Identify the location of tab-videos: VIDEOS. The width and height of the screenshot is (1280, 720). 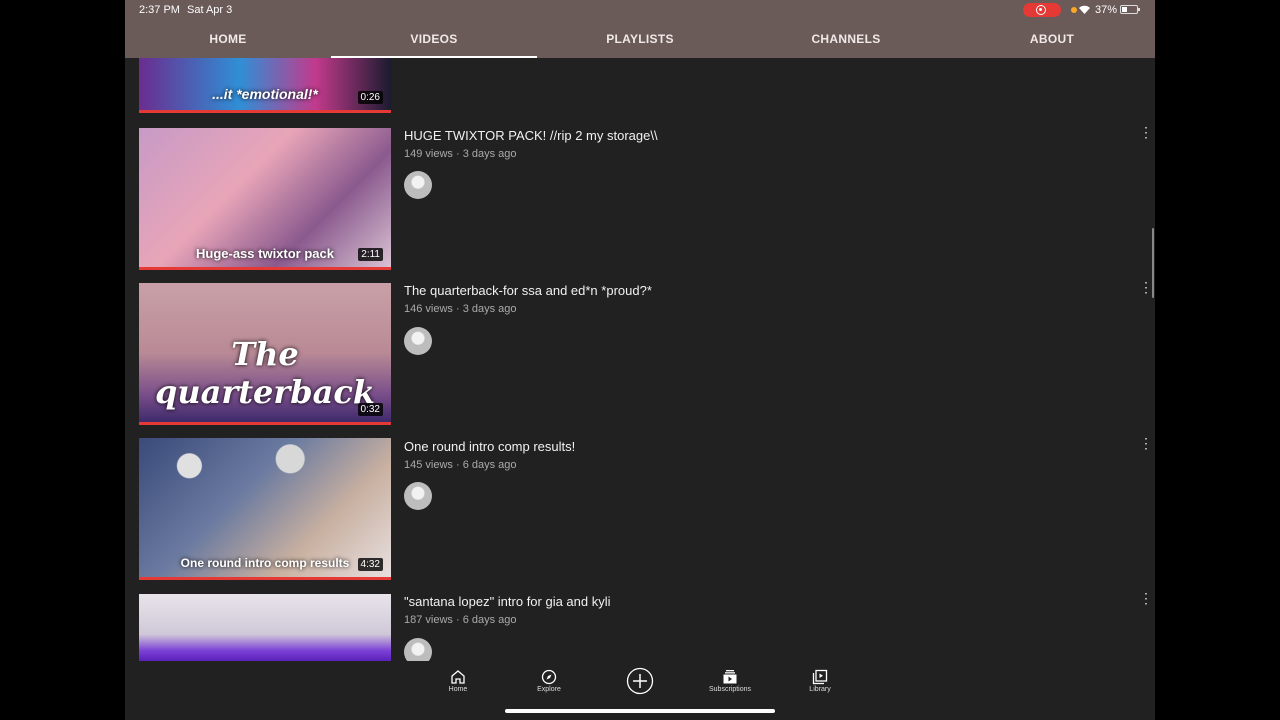
(434, 39).